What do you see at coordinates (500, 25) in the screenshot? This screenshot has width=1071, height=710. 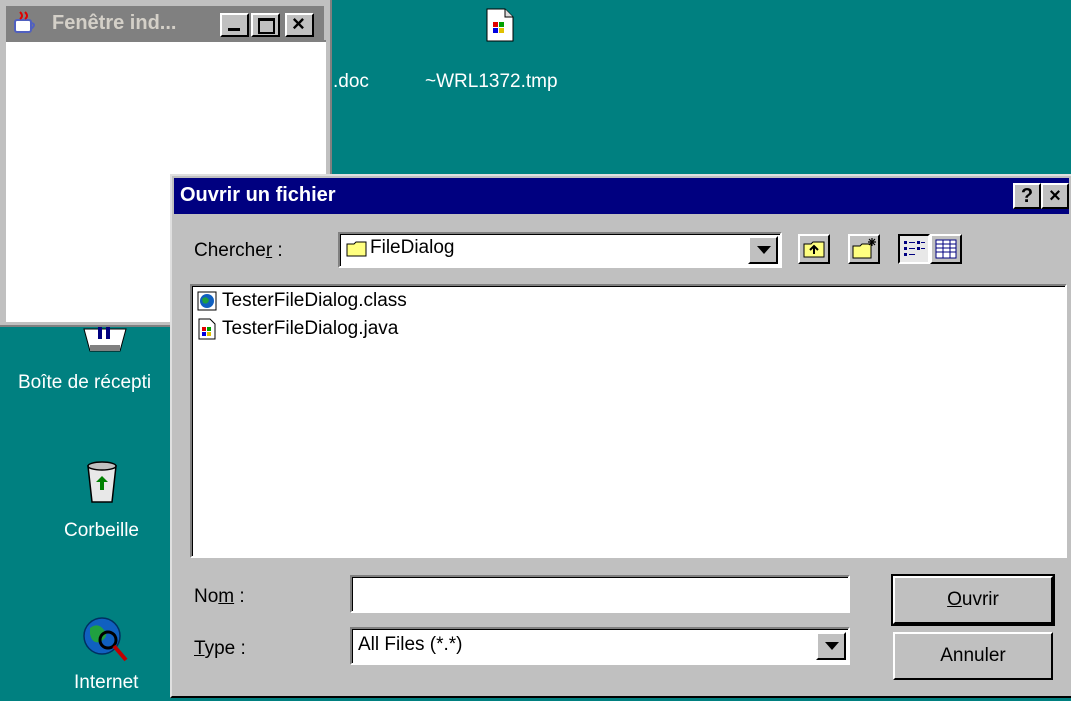 I see `tmp-file-icon` at bounding box center [500, 25].